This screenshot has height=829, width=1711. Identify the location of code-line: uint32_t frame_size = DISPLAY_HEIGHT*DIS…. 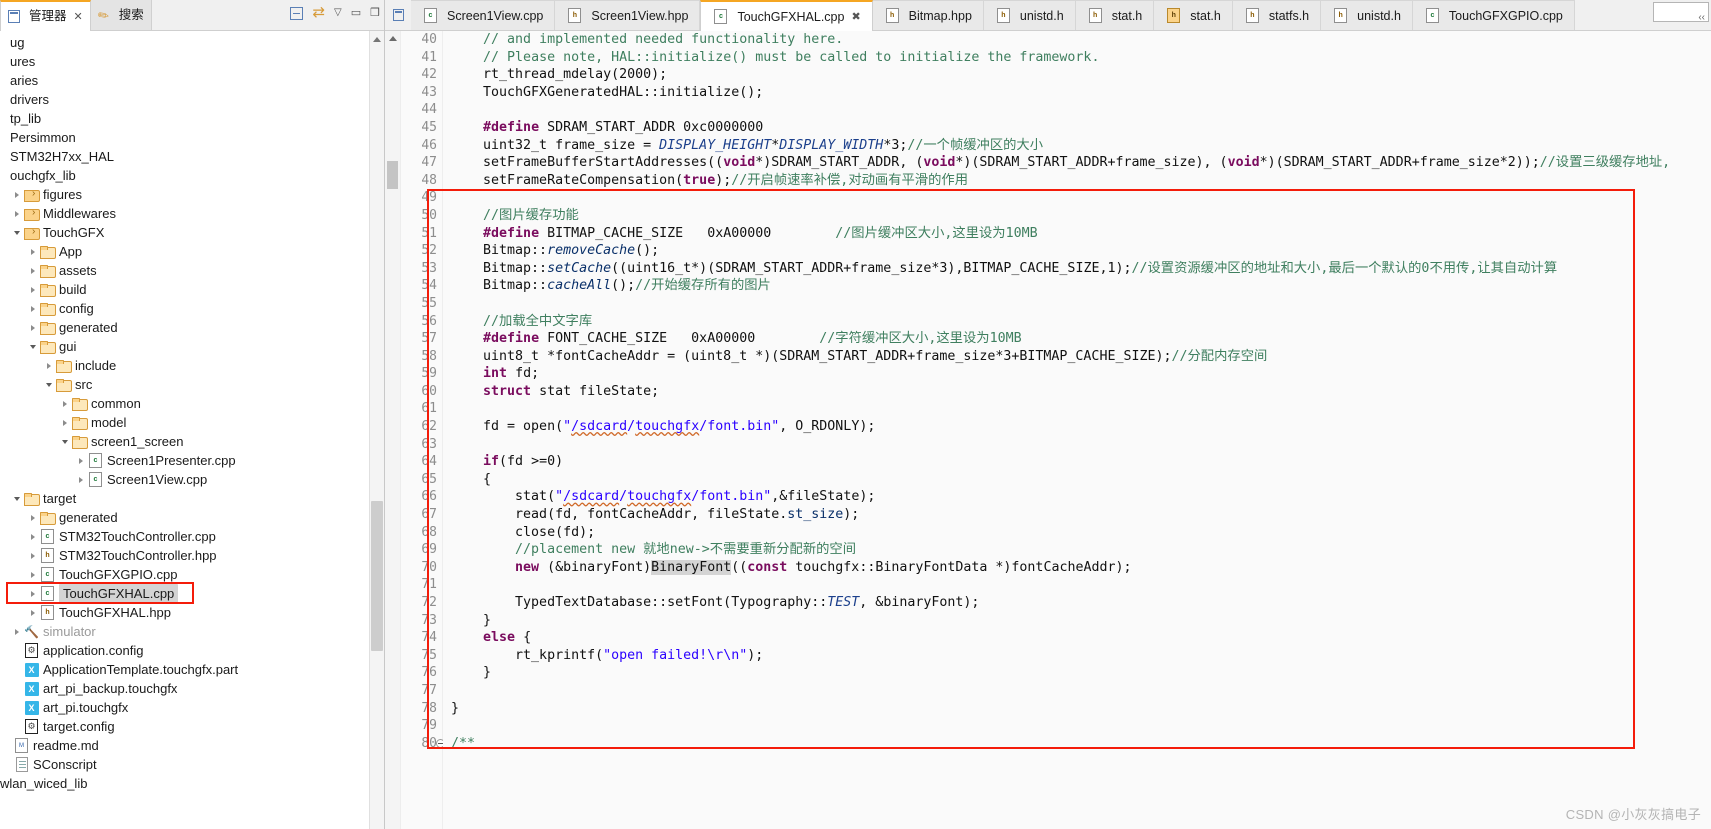
(1077, 146).